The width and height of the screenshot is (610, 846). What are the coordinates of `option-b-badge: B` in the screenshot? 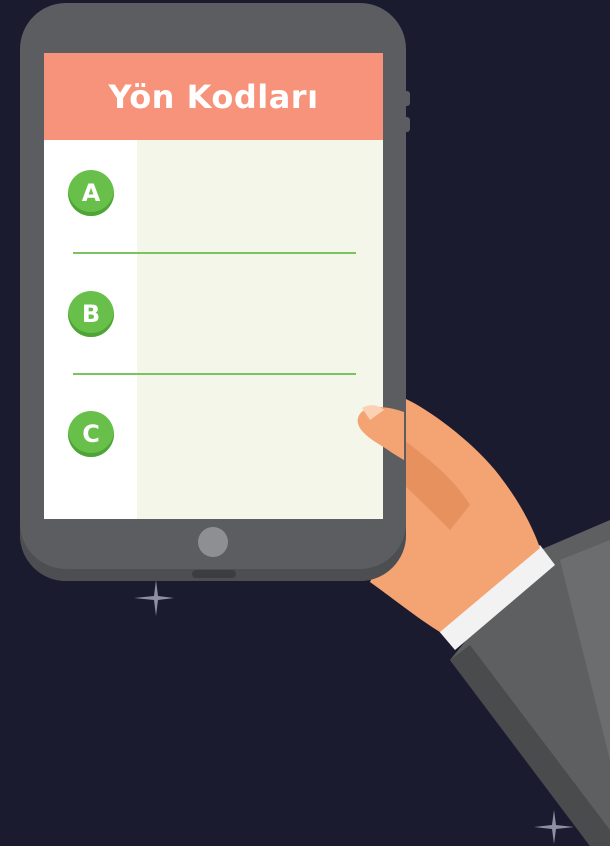 It's located at (91, 314).